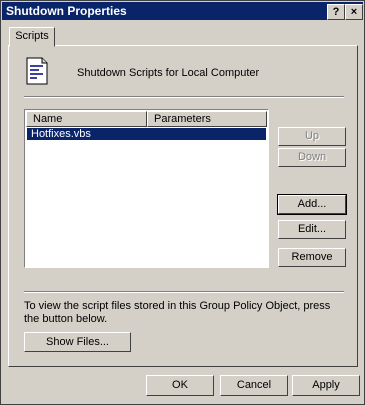 The height and width of the screenshot is (405, 365). What do you see at coordinates (180, 385) in the screenshot?
I see `ok-button: OK` at bounding box center [180, 385].